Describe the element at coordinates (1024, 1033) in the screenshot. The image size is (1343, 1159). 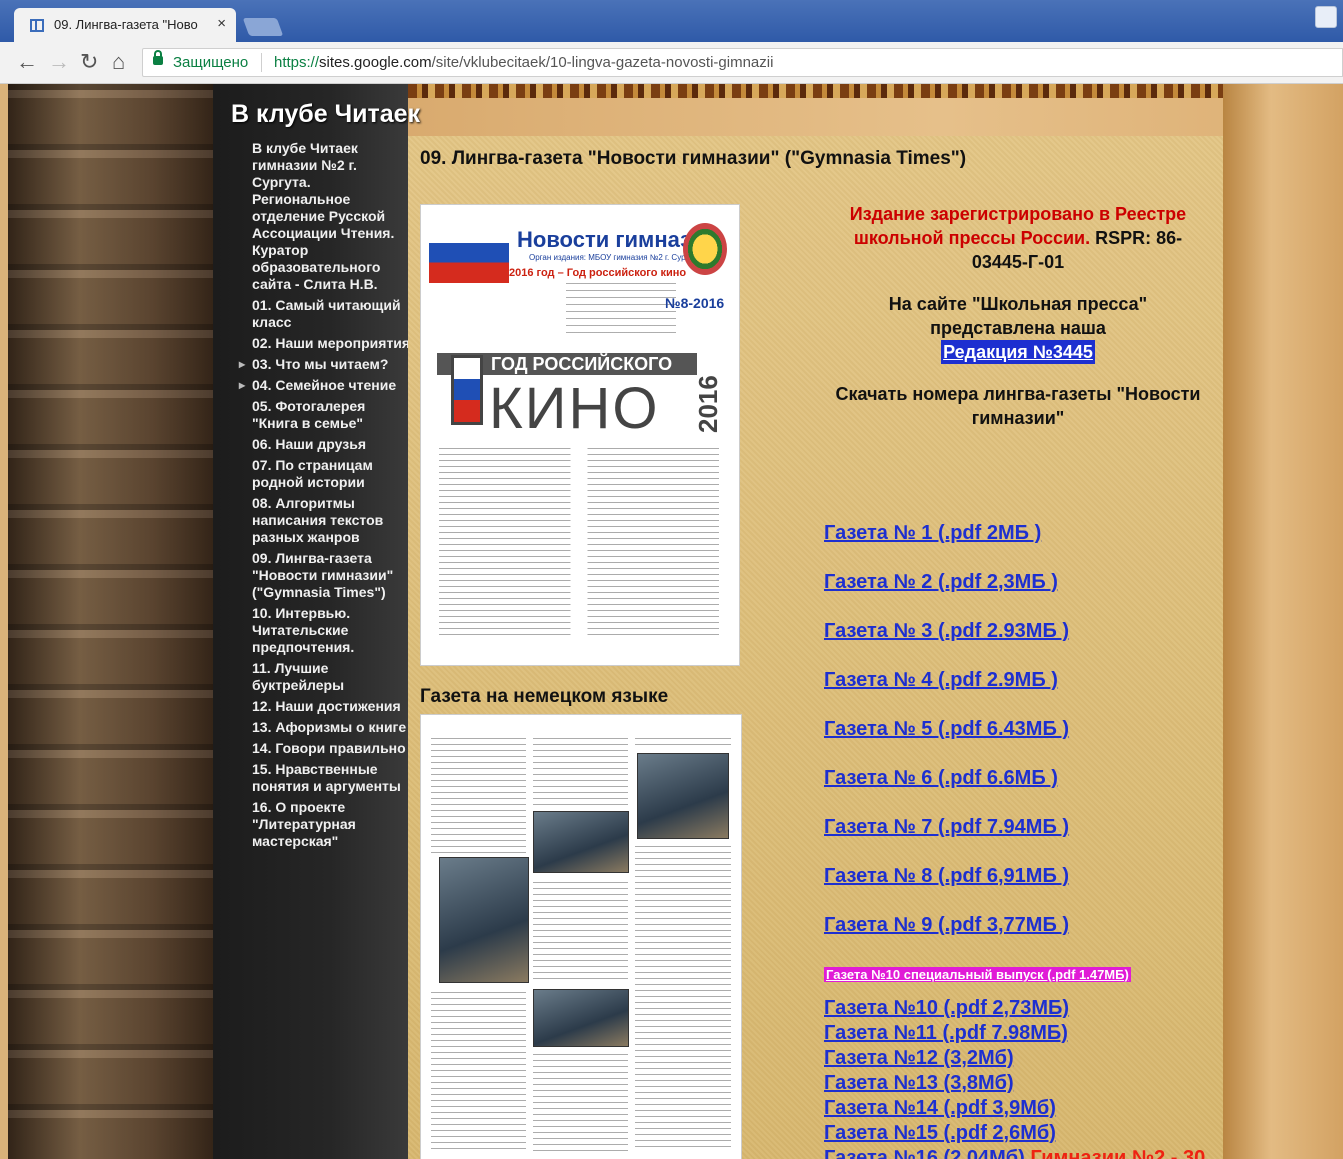
I see `download-link-11: Газета №11 (.pdf 7.98МБ)` at that location.